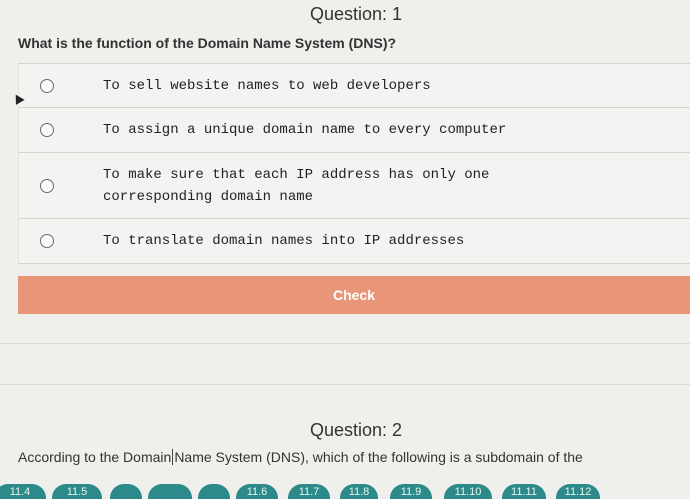 Image resolution: width=690 pixels, height=499 pixels. What do you see at coordinates (578, 491) in the screenshot?
I see `section-nav-item: 11.12` at bounding box center [578, 491].